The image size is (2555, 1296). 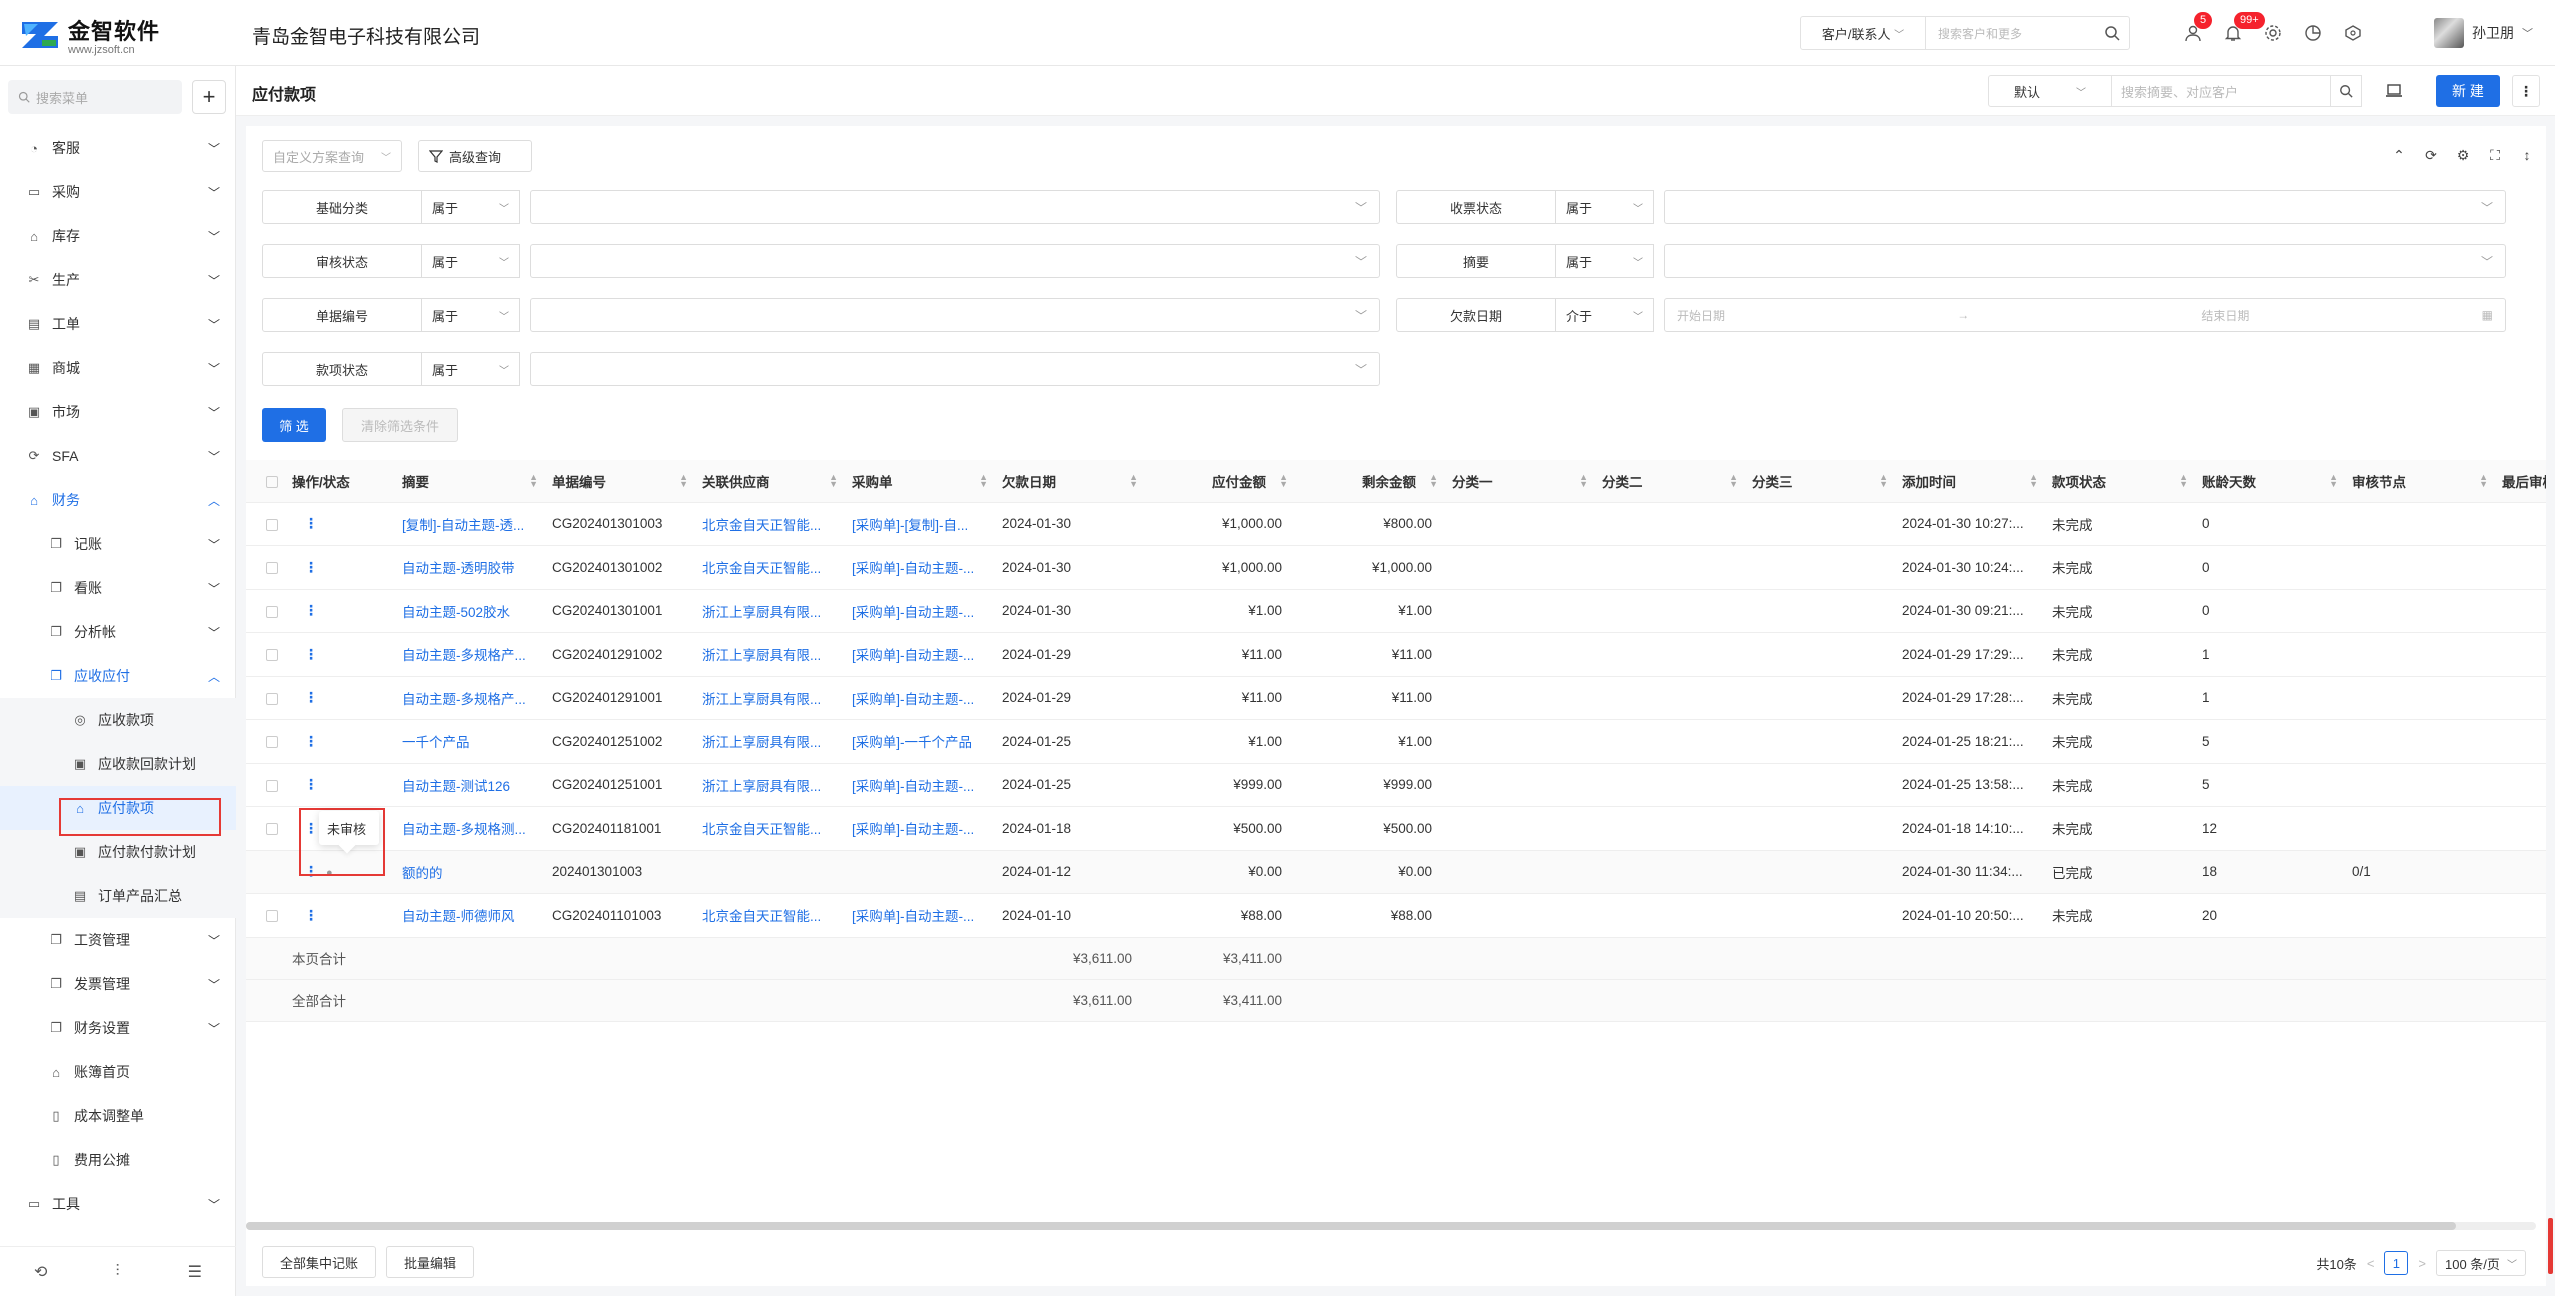 What do you see at coordinates (2273, 33) in the screenshot?
I see `gear-icon` at bounding box center [2273, 33].